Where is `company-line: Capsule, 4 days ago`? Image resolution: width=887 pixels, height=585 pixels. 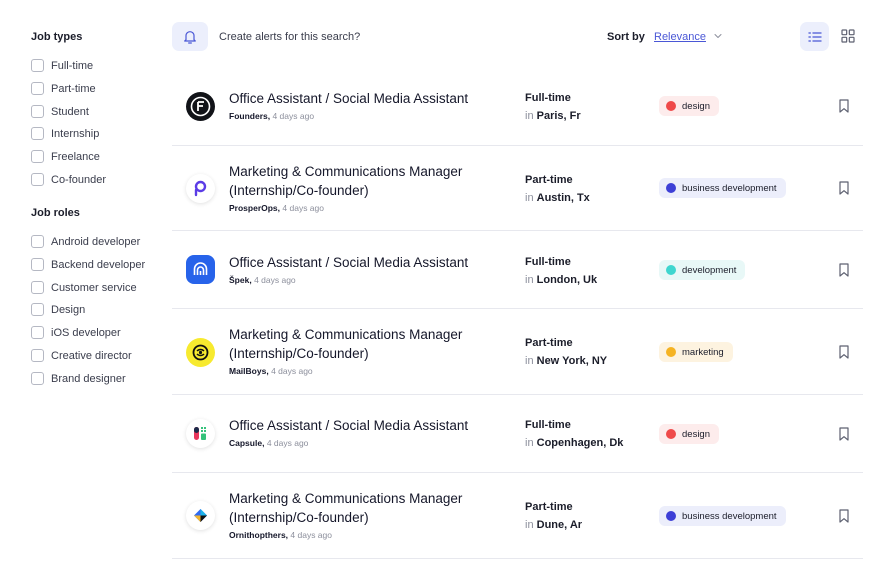 company-line: Capsule, 4 days ago is located at coordinates (268, 443).